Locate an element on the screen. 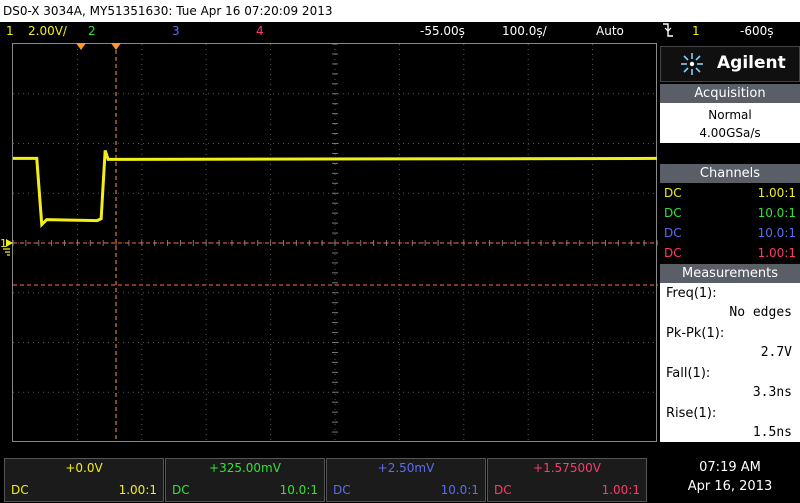 The height and width of the screenshot is (503, 800). measurement-label: Rise(1): is located at coordinates (691, 413).